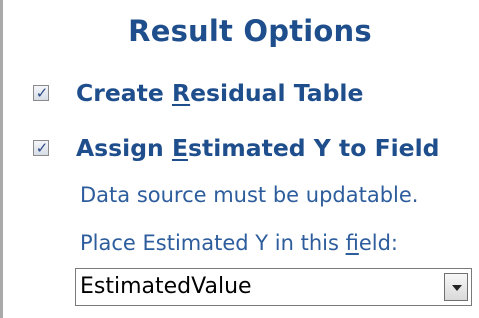 The width and height of the screenshot is (479, 318). I want to click on label-text-before: Place Estimated Y in this, so click(213, 243).